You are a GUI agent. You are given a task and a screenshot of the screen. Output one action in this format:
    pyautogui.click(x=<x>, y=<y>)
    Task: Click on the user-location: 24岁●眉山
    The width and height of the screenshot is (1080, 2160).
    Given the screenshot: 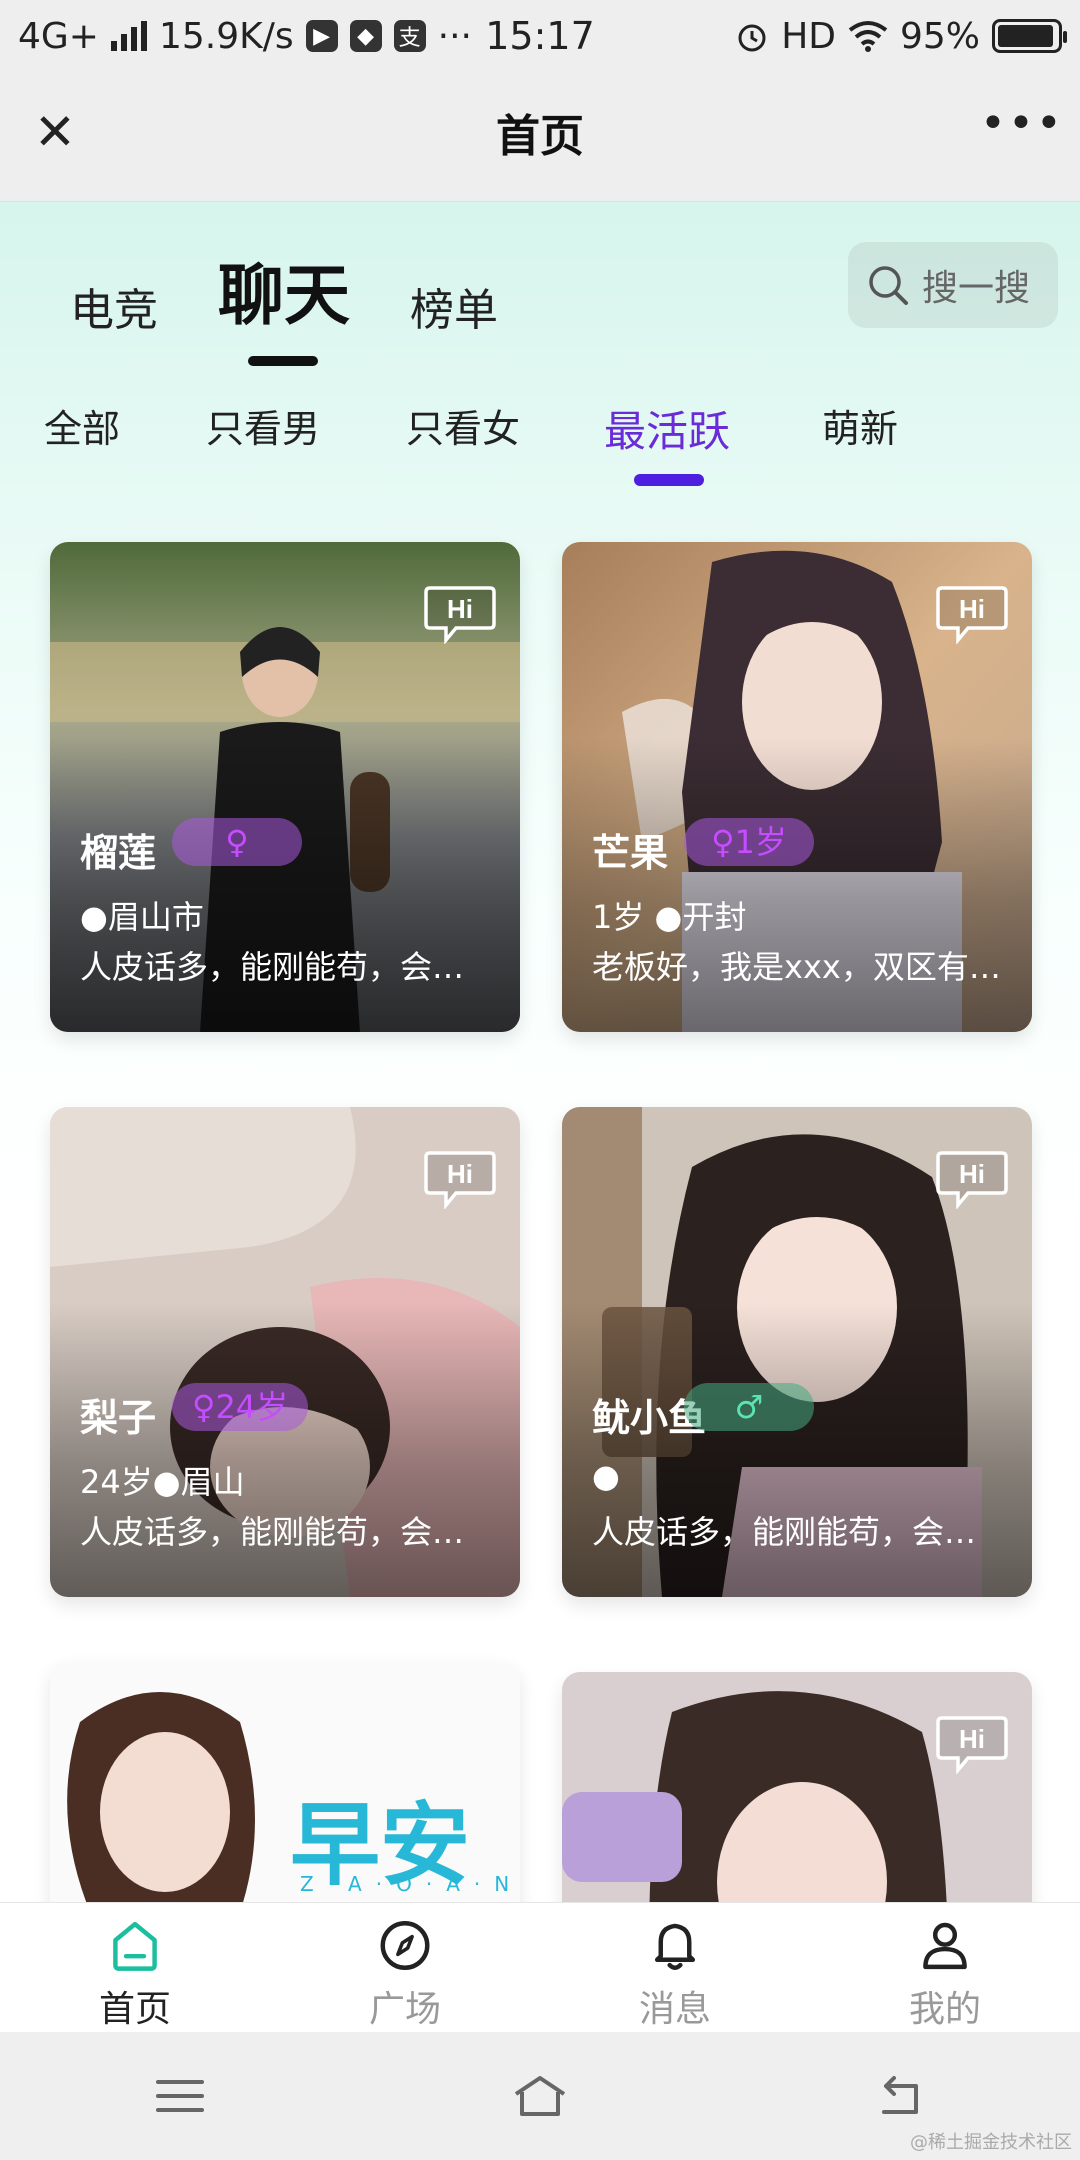 What is the action you would take?
    pyautogui.click(x=162, y=1482)
    